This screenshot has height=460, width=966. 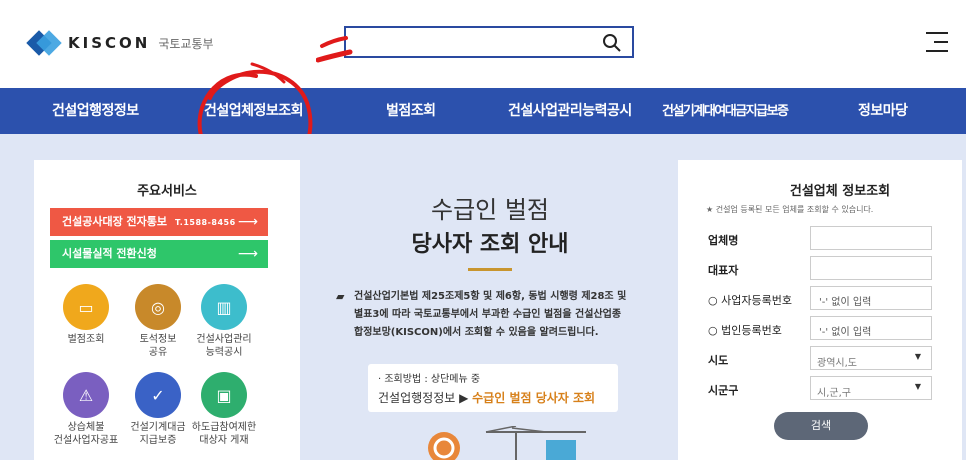 What do you see at coordinates (837, 363) in the screenshot?
I see `sido-value: 광역시,도` at bounding box center [837, 363].